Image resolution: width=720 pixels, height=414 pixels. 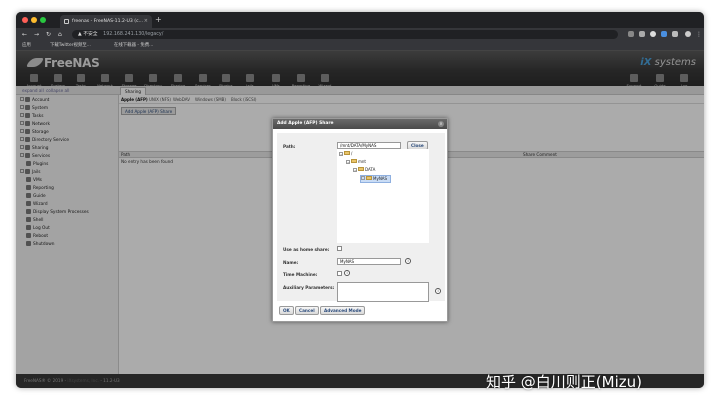 I want to click on minimize-window-icon, so click(x=34, y=20).